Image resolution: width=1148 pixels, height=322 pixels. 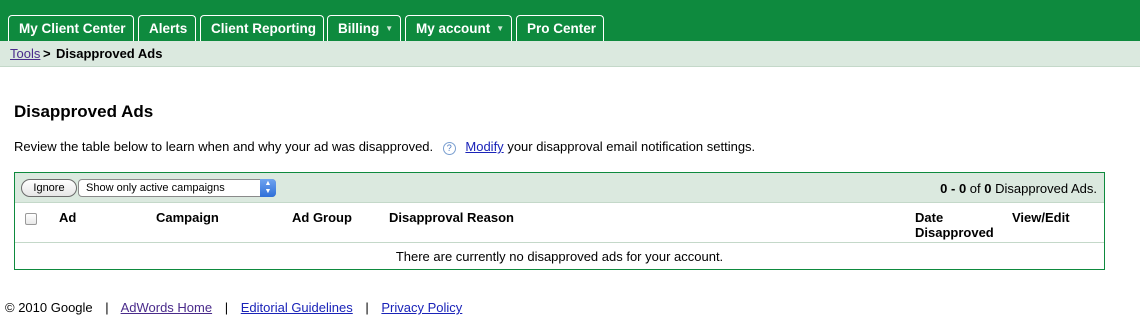 What do you see at coordinates (67, 217) in the screenshot?
I see `column-header-ad: Ad` at bounding box center [67, 217].